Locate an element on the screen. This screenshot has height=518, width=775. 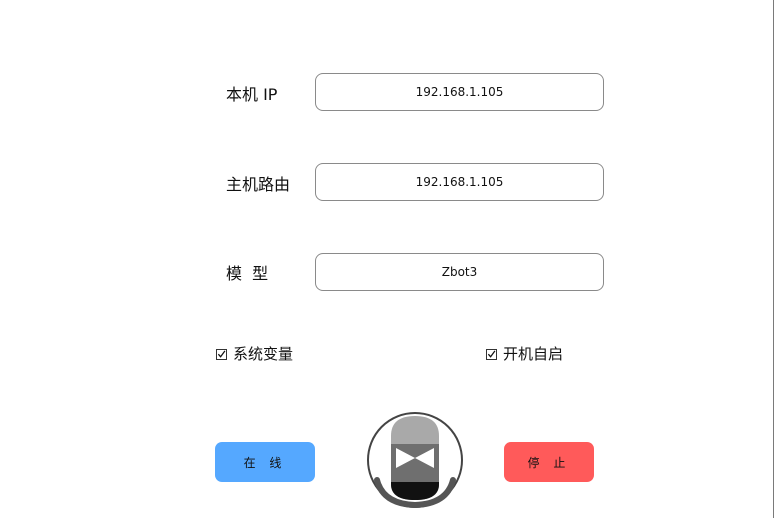
ip-field is located at coordinates (459, 92).